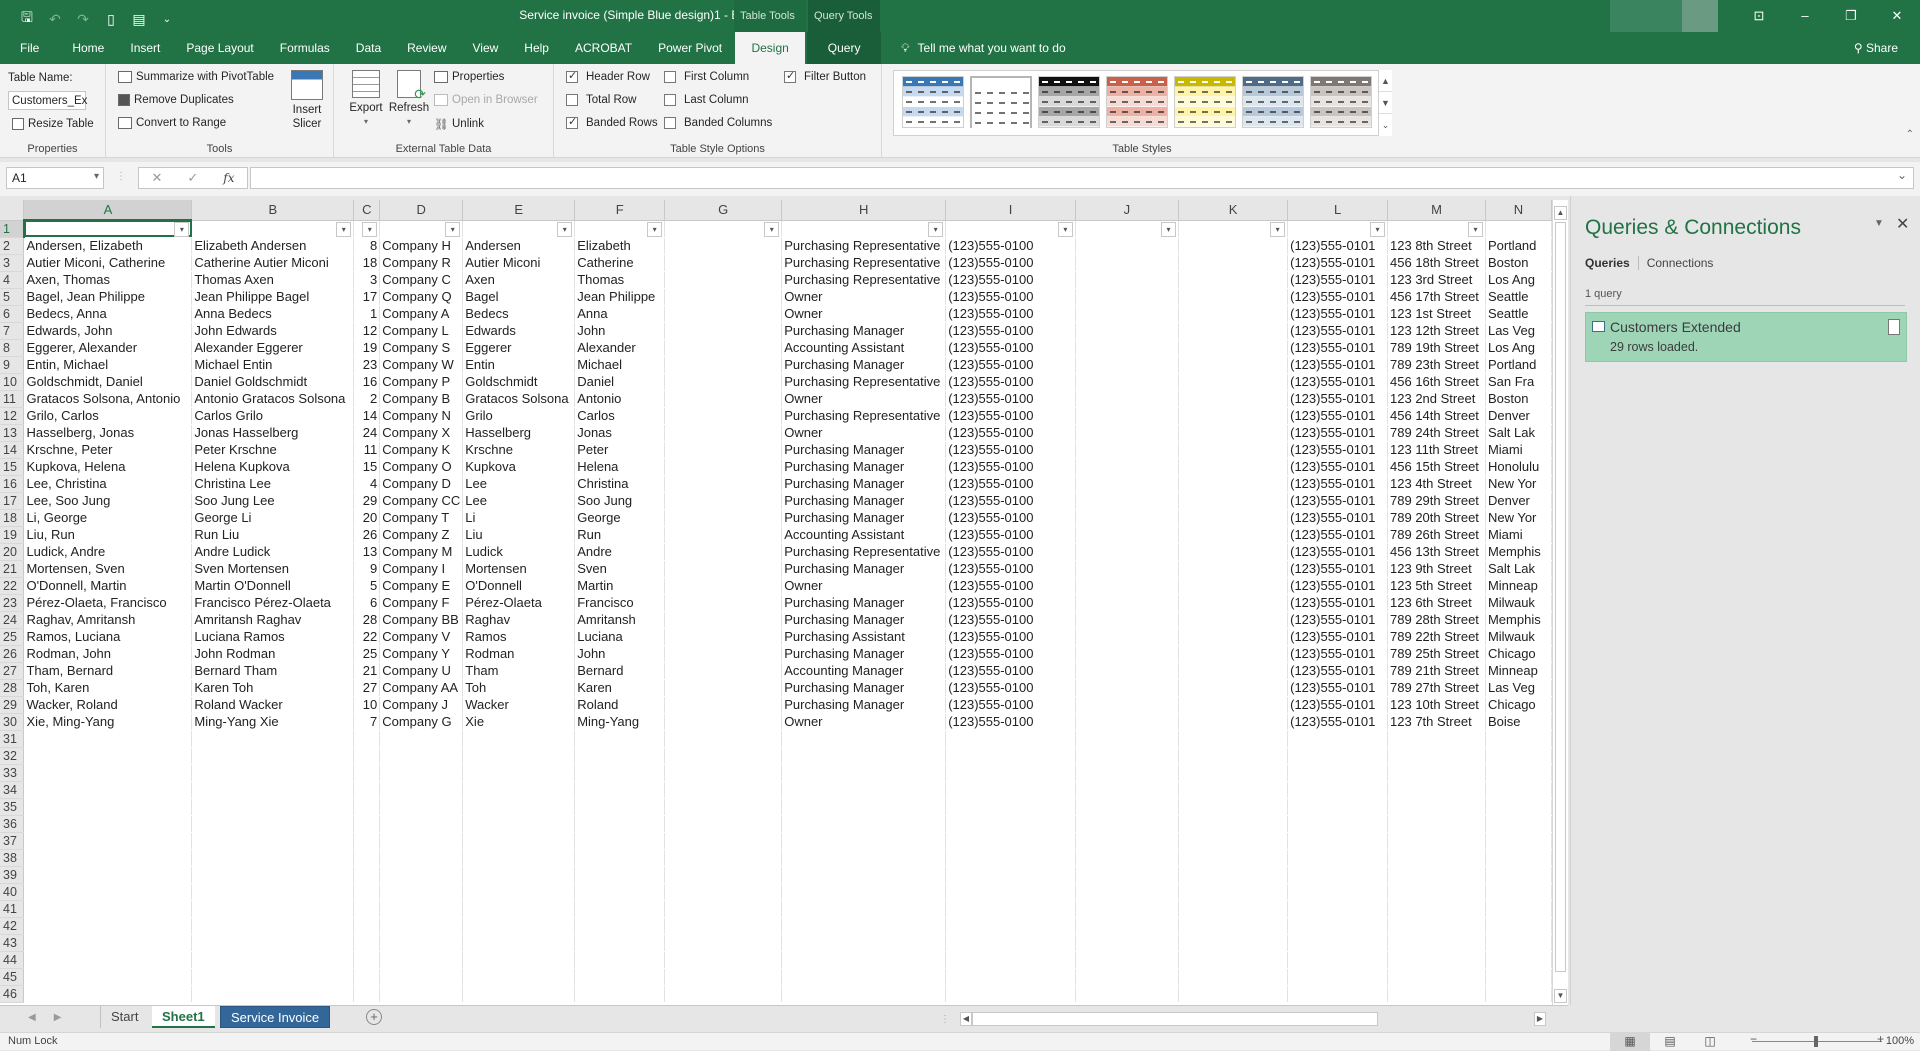  I want to click on cell: Anna Bedecs, so click(273, 314).